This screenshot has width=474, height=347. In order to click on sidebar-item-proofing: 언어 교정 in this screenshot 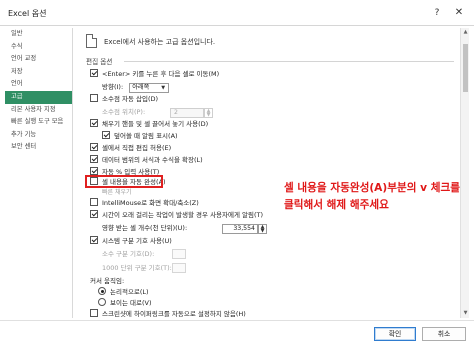, I will do `click(38, 59)`.